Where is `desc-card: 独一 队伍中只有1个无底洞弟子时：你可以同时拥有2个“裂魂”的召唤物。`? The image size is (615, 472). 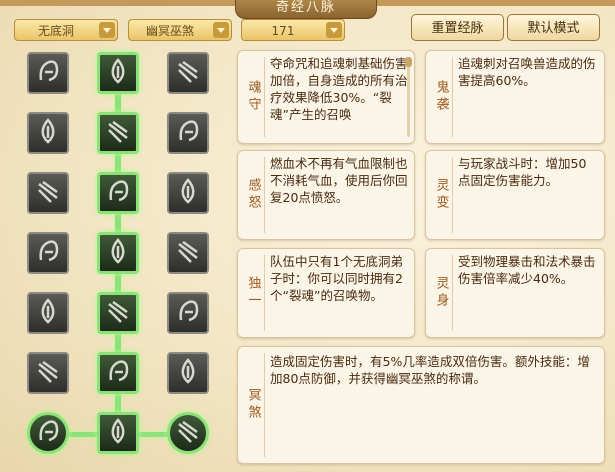 desc-card: 独一 队伍中只有1个无底洞弟子时：你可以同时拥有2个“裂魂”的召唤物。 is located at coordinates (326, 293).